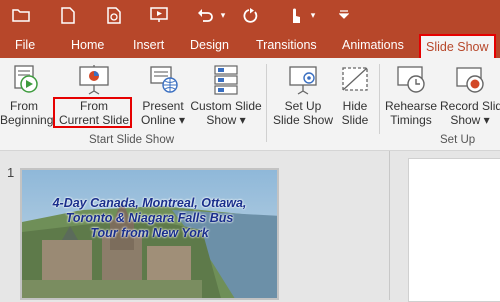  I want to click on hide-slide-button: Hide Slide, so click(355, 96).